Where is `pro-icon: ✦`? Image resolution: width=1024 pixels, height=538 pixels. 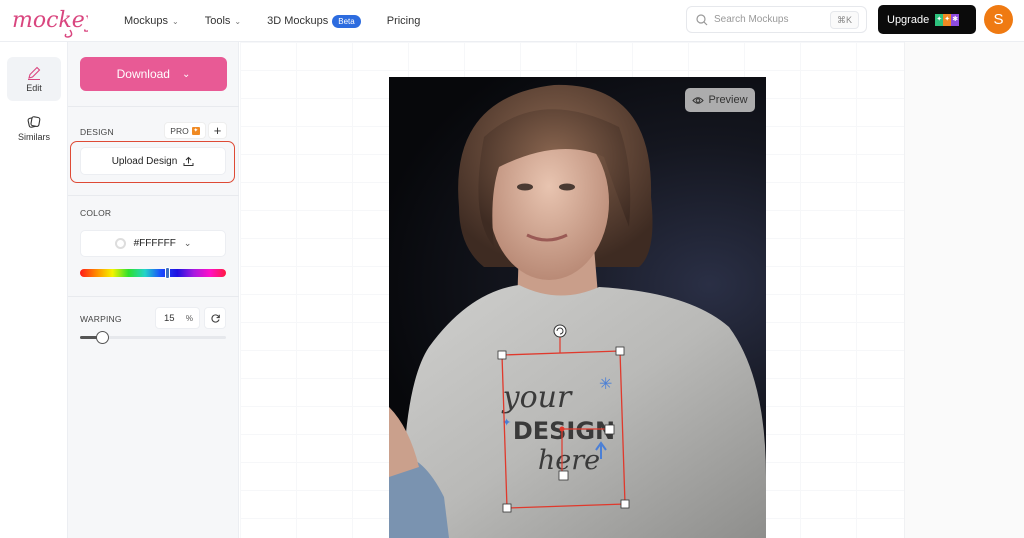 pro-icon: ✦ is located at coordinates (195, 130).